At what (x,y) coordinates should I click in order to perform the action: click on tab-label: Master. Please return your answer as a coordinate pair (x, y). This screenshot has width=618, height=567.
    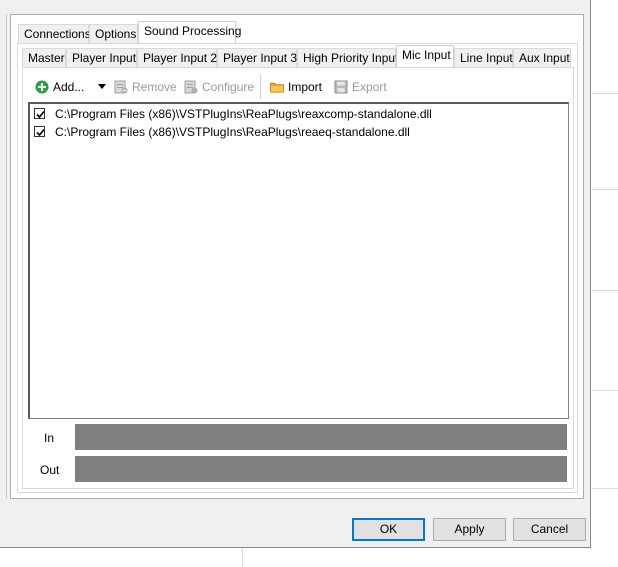
    Looking at the image, I should click on (46, 58).